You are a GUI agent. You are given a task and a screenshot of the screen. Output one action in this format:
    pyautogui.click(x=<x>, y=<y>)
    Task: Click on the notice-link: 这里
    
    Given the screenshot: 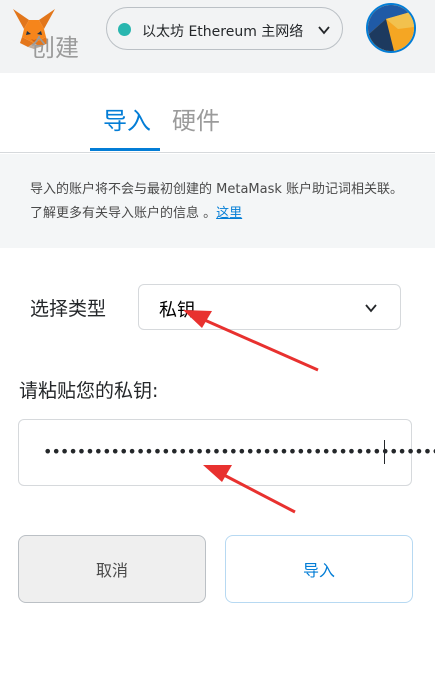 What is the action you would take?
    pyautogui.click(x=229, y=213)
    